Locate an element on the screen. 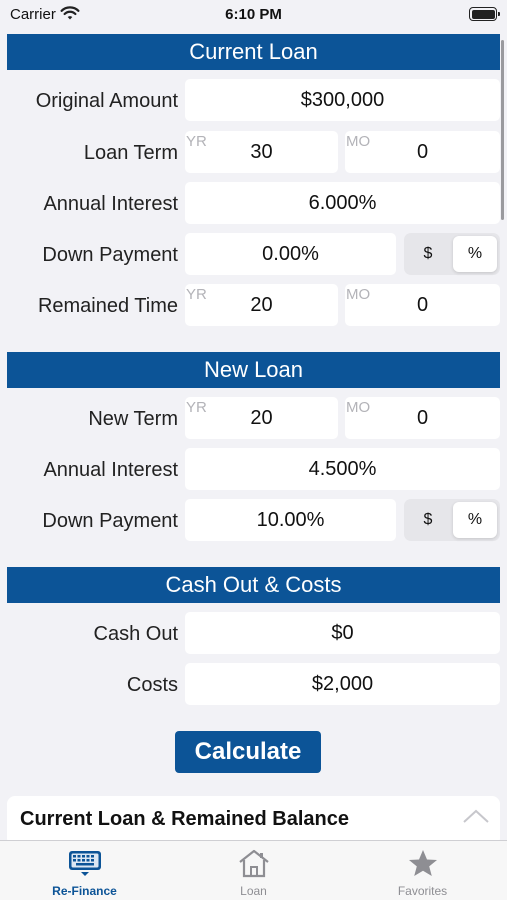  star-icon is located at coordinates (422, 863).